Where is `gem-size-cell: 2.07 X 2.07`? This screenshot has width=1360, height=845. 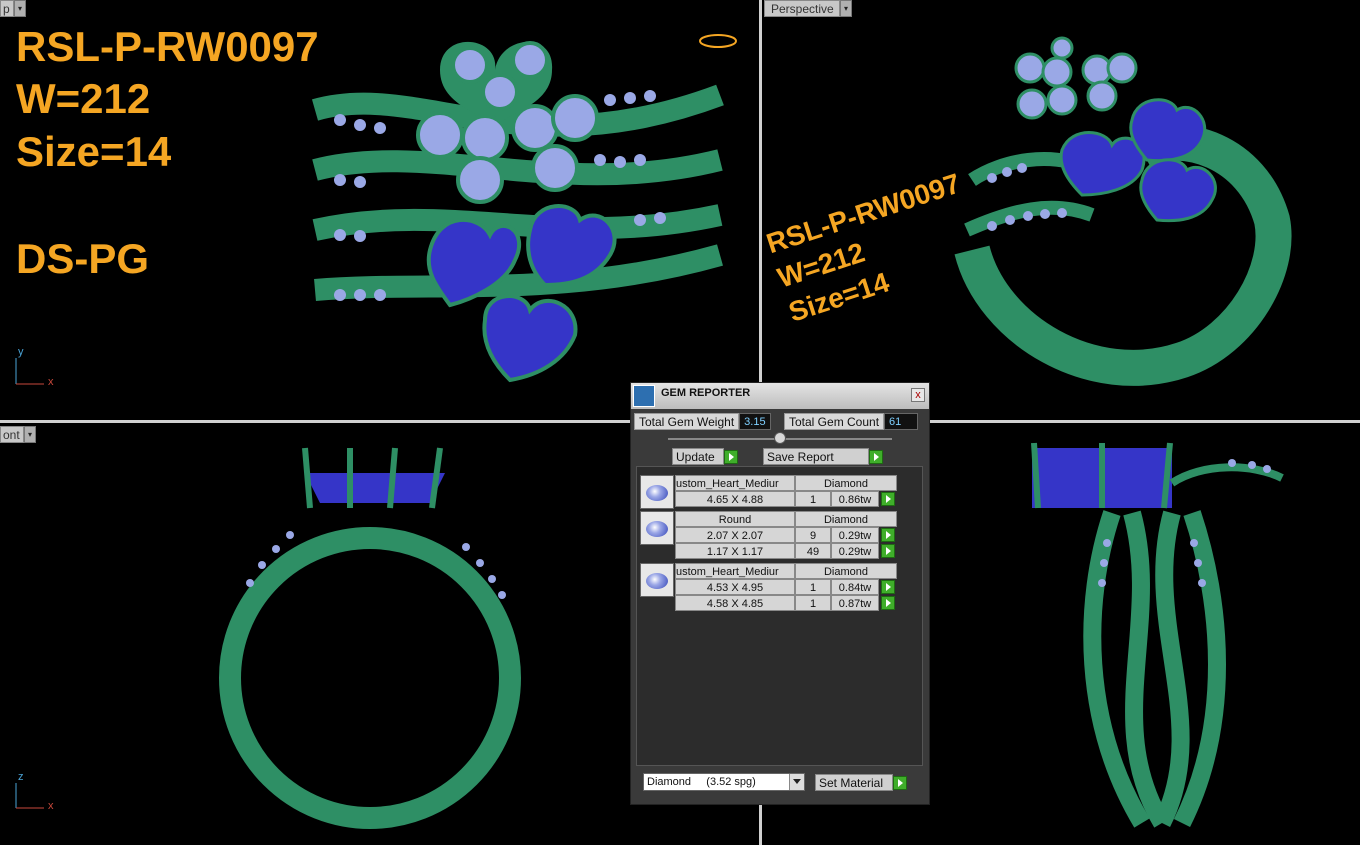
gem-size-cell: 2.07 X 2.07 is located at coordinates (735, 535).